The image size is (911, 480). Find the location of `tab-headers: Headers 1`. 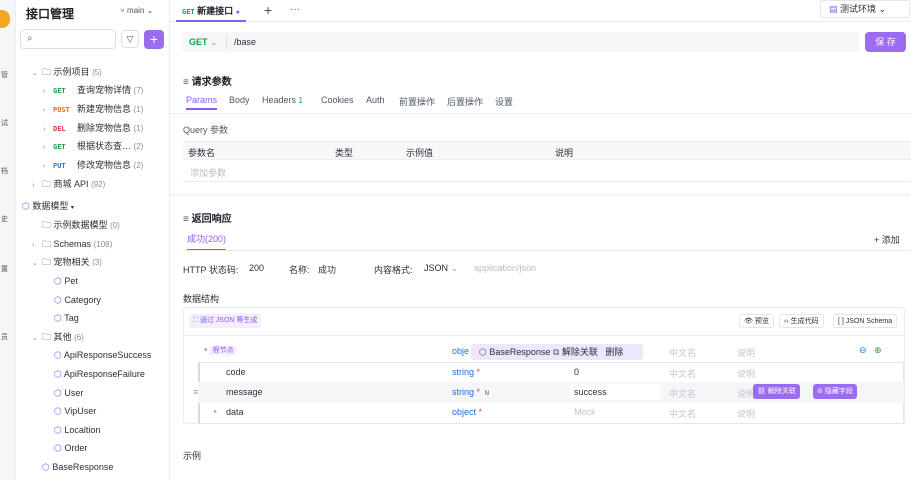

tab-headers: Headers 1 is located at coordinates (282, 100).